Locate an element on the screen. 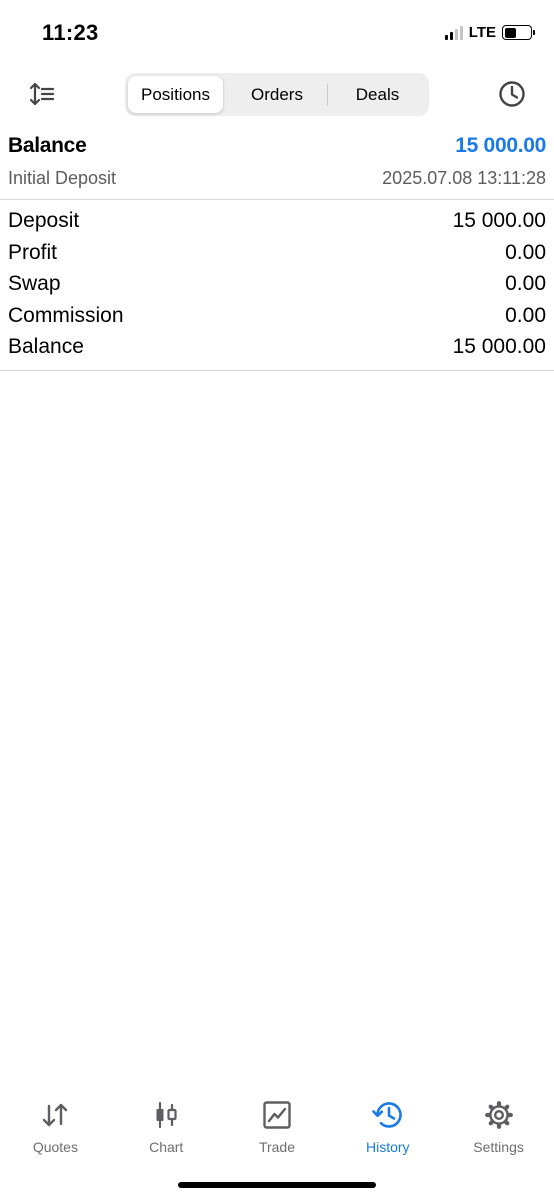 The height and width of the screenshot is (1200, 554). history-icon is located at coordinates (387, 1115).